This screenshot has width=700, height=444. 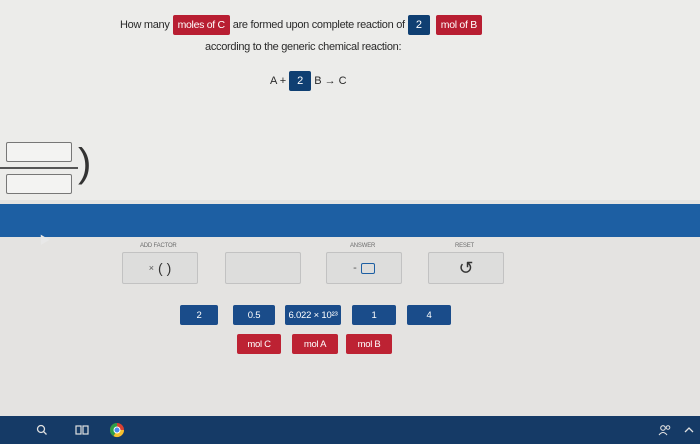 What do you see at coordinates (117, 430) in the screenshot?
I see `chrome-icon` at bounding box center [117, 430].